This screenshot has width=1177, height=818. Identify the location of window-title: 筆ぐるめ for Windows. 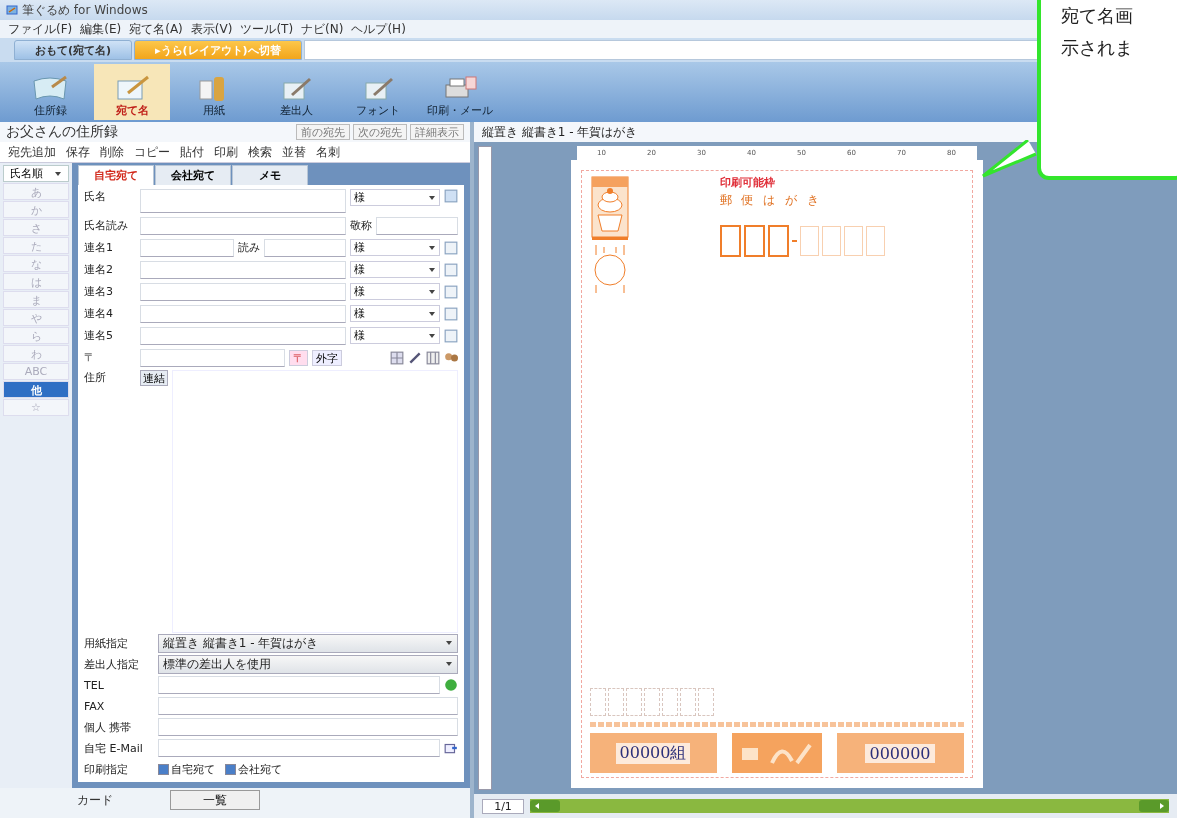
(85, 10).